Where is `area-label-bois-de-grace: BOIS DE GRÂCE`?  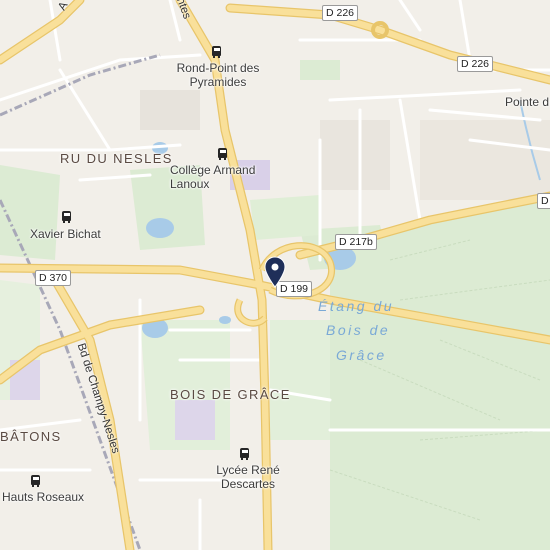
area-label-bois-de-grace: BOIS DE GRÂCE is located at coordinates (230, 394).